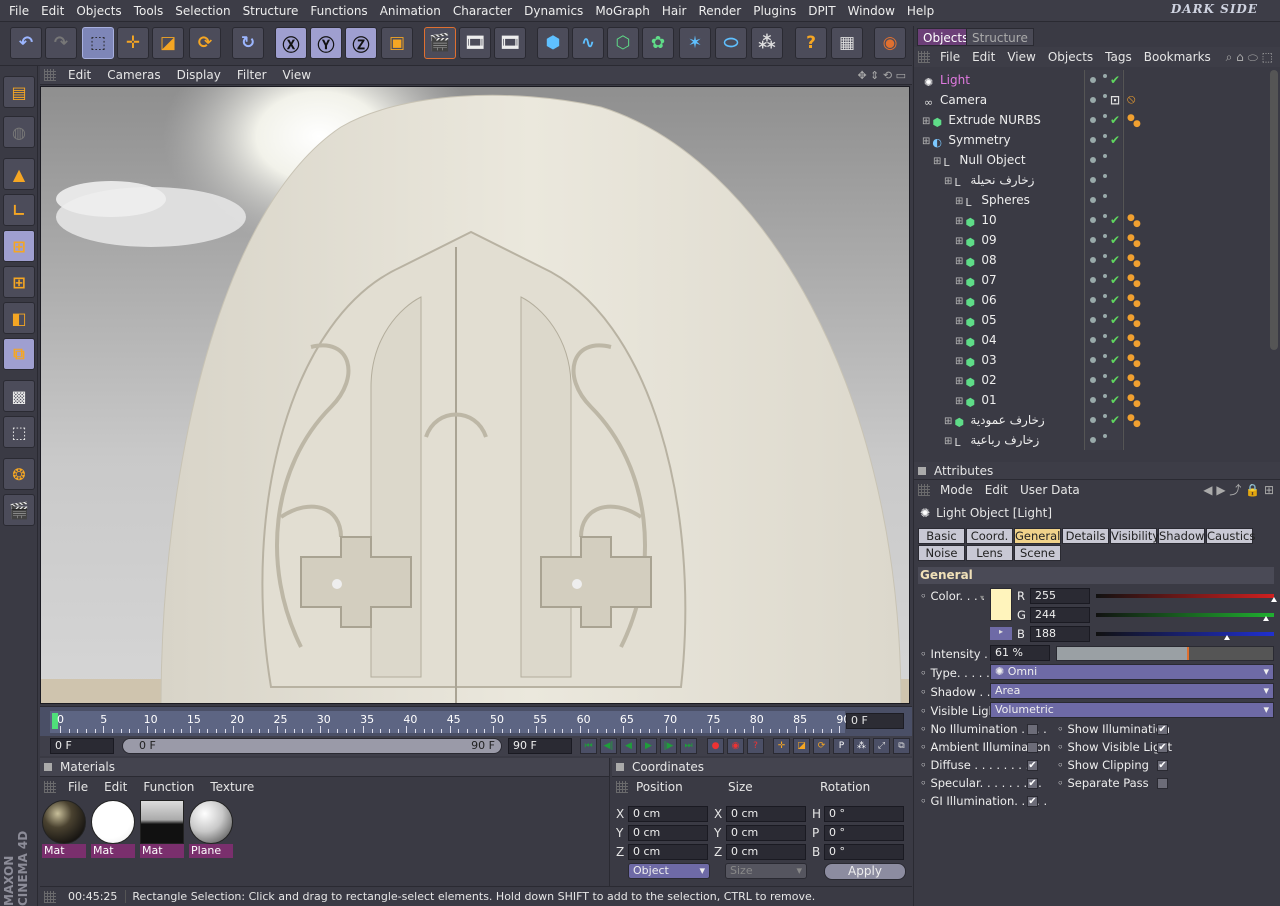 The width and height of the screenshot is (1280, 906). What do you see at coordinates (1094, 120) in the screenshot?
I see `object-row: ⊞ ⬢ Extrude NURBS ✔ ● ●` at bounding box center [1094, 120].